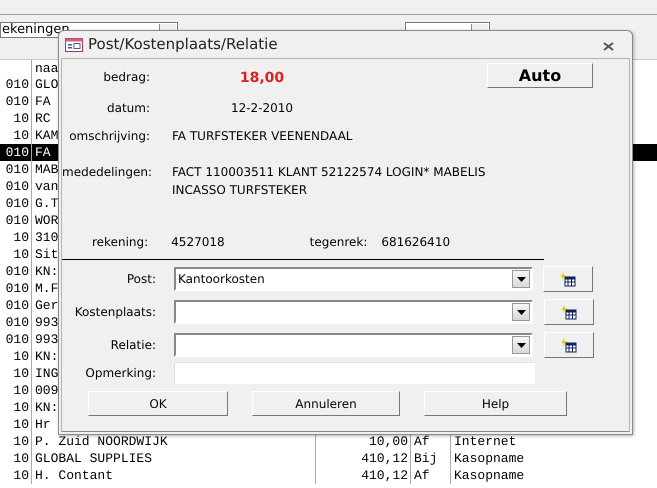 This screenshot has width=657, height=488. I want to click on auto-button: Auto, so click(540, 75).